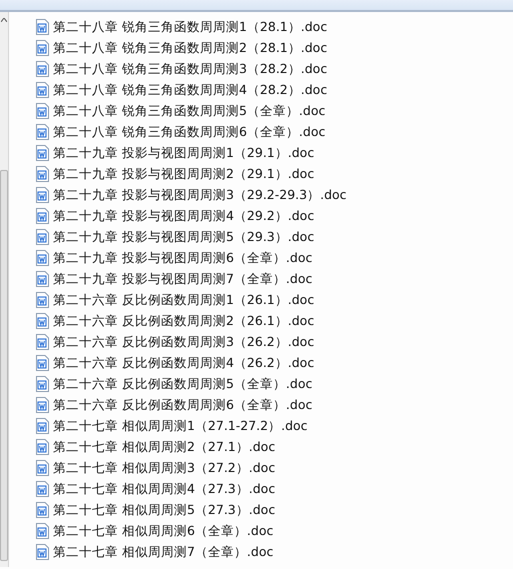 Image resolution: width=513 pixels, height=569 pixels. Describe the element at coordinates (189, 110) in the screenshot. I see `file-name: 第二十八章 锐角三角函数周周测5（全章）.doc` at that location.